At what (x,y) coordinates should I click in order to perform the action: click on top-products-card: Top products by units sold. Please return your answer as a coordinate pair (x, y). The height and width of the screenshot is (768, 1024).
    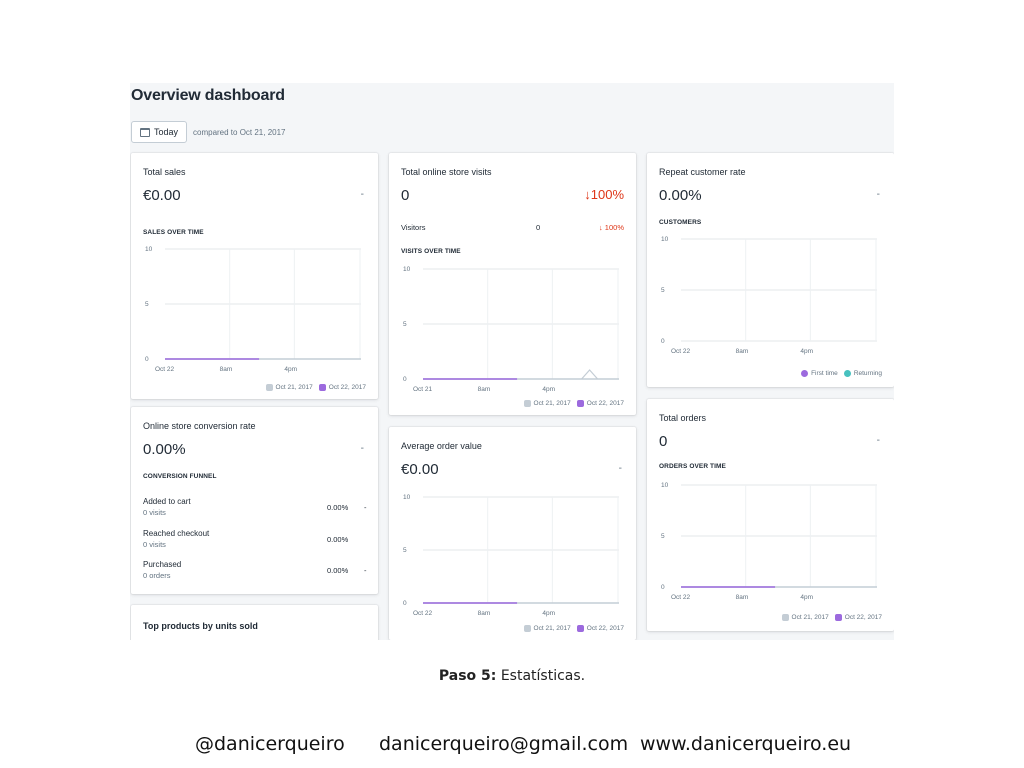
    Looking at the image, I should click on (254, 622).